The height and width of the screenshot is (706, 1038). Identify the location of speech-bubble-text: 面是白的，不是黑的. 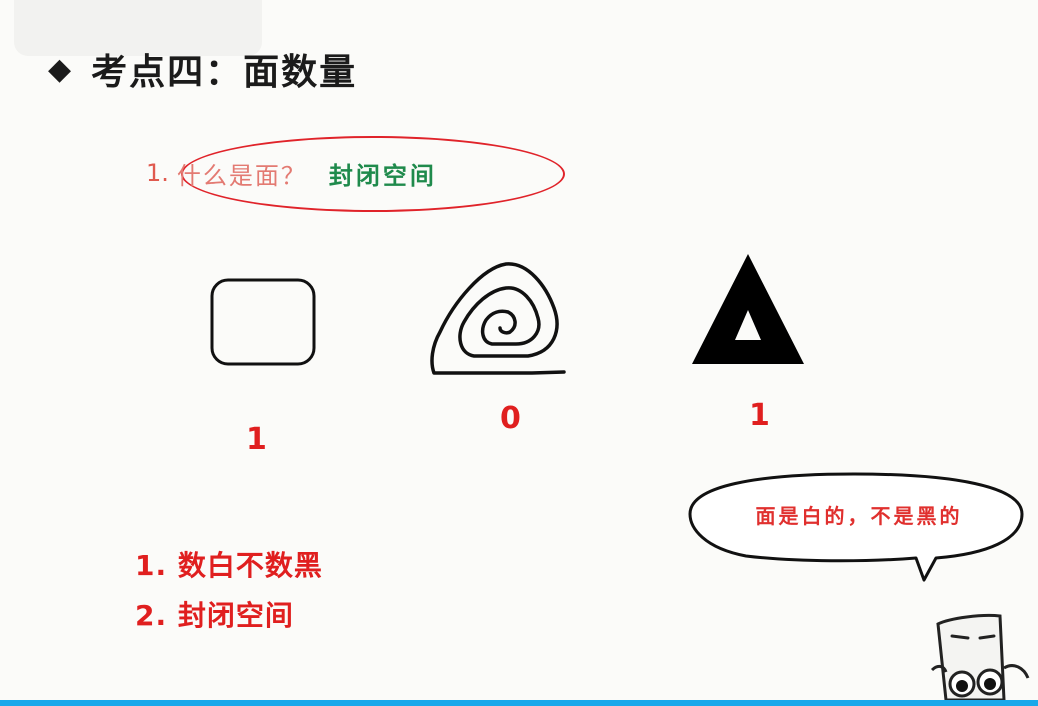
(859, 515).